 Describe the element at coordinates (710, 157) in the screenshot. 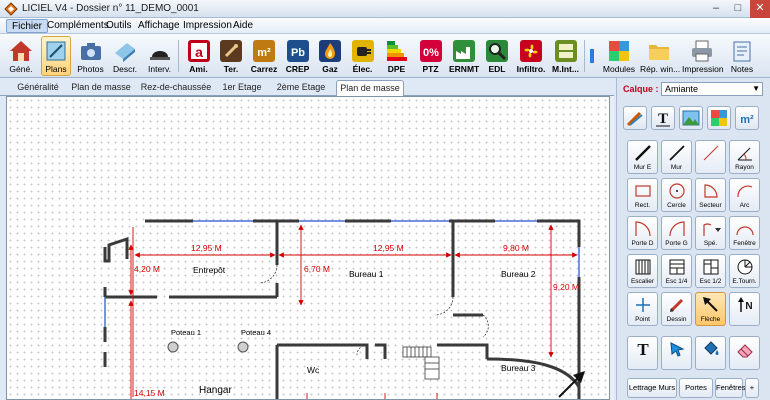

I see `tool-line` at that location.